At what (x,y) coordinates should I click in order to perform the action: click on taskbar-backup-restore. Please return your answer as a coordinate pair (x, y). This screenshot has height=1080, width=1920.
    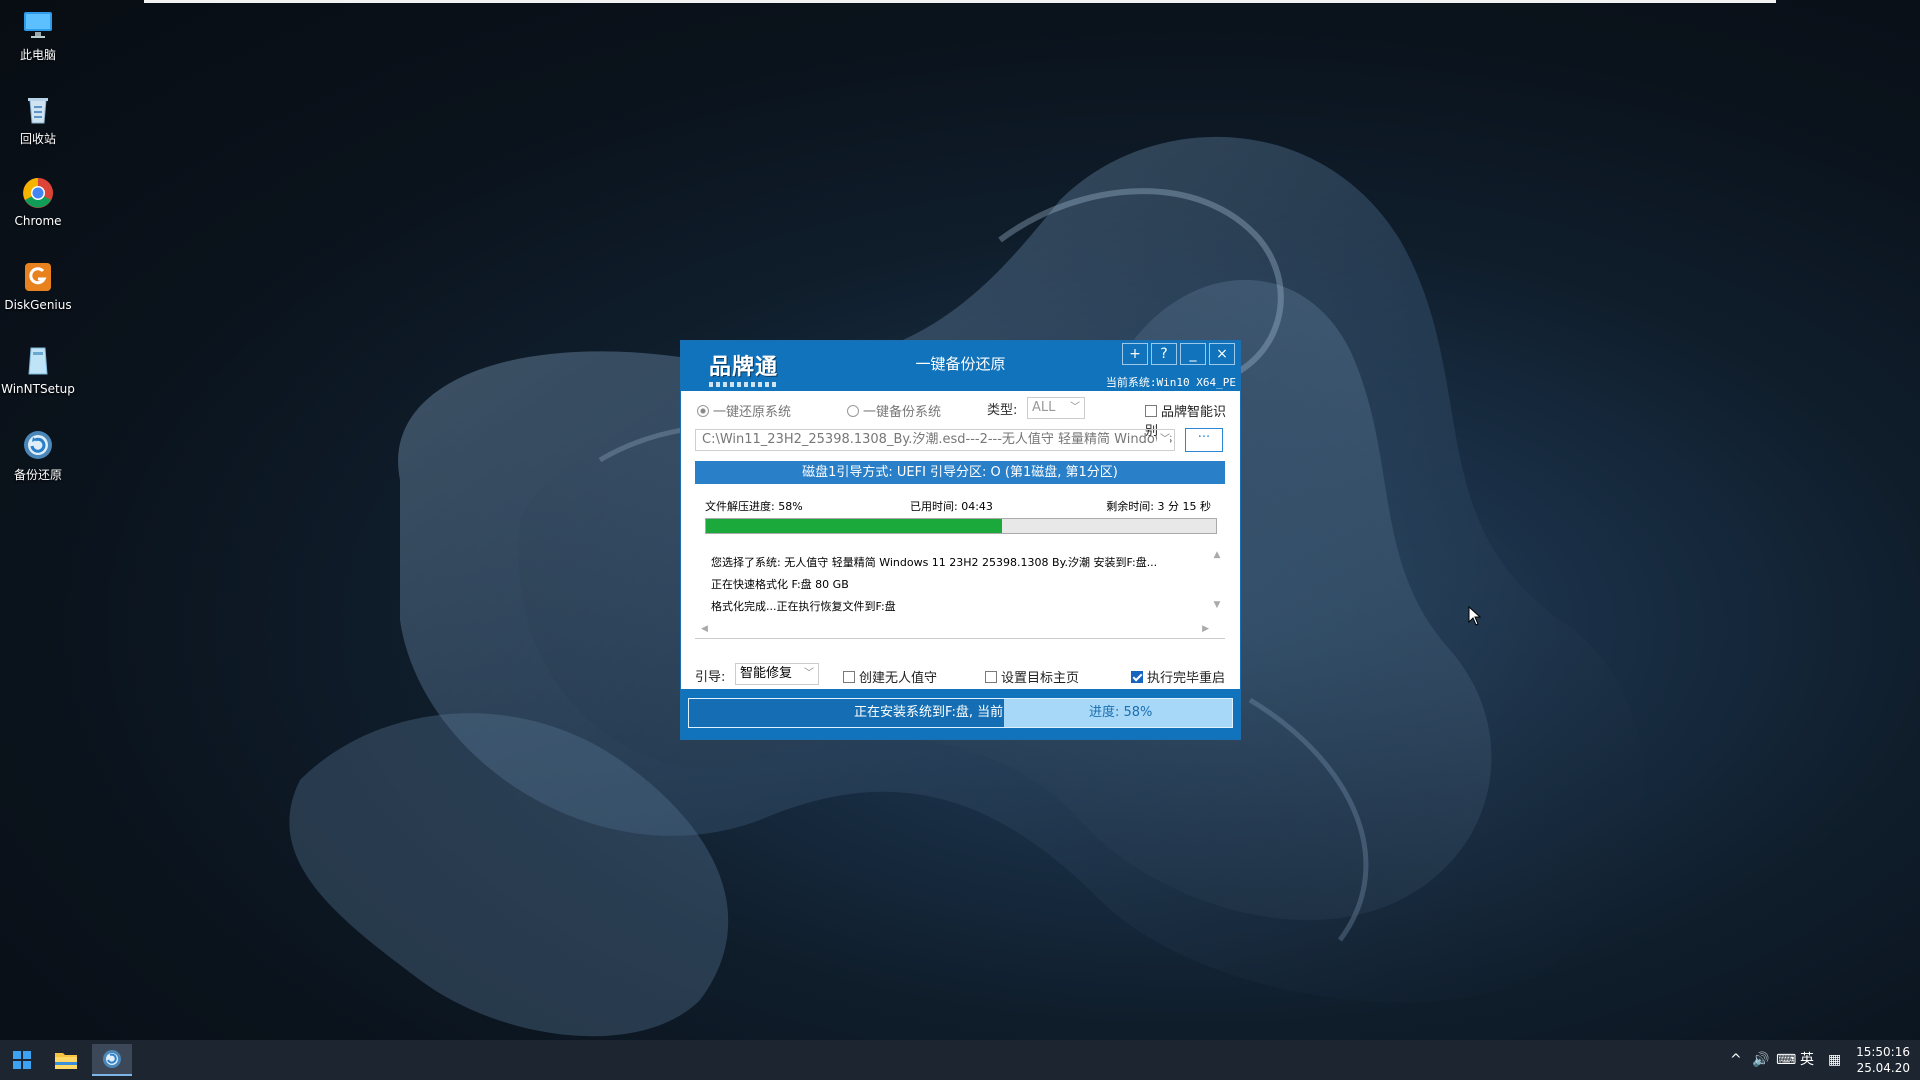
    Looking at the image, I should click on (112, 1060).